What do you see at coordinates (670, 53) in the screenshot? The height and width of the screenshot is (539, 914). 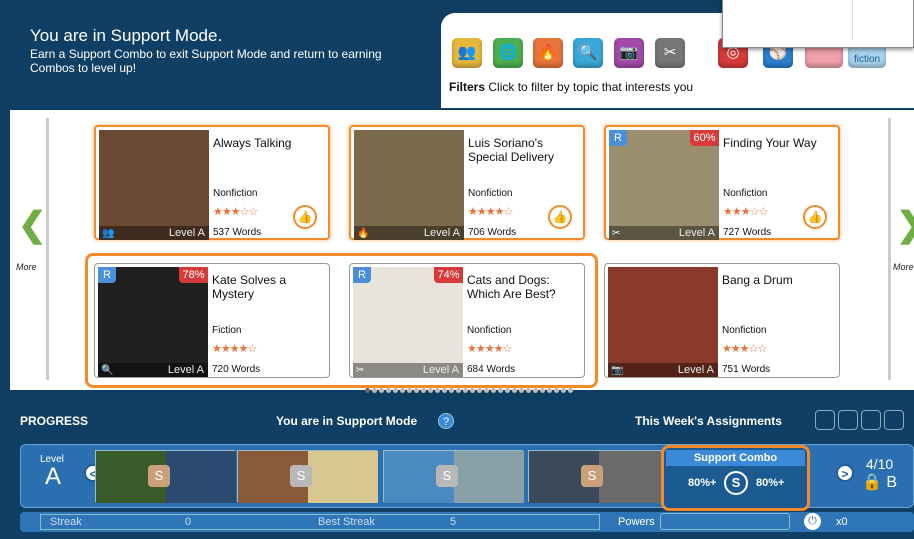 I see `tools-icon: ✂` at bounding box center [670, 53].